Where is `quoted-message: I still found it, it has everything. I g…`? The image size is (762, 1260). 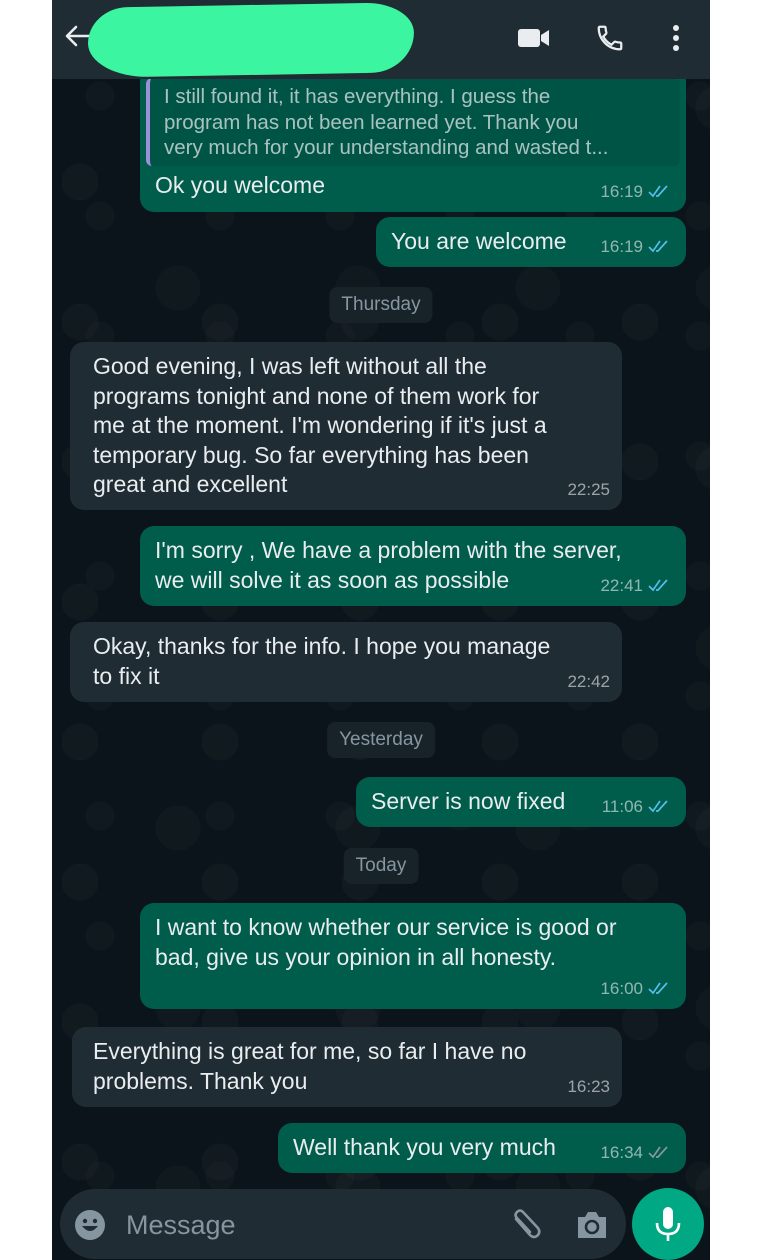
quoted-message: I still found it, it has everything. I g… is located at coordinates (413, 122).